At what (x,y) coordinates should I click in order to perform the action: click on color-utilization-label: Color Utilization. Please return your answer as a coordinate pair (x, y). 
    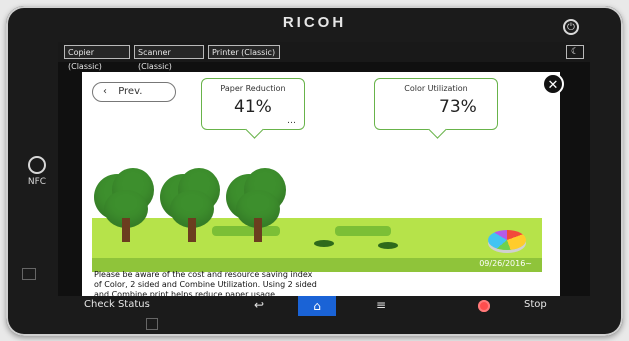
    Looking at the image, I should click on (436, 88).